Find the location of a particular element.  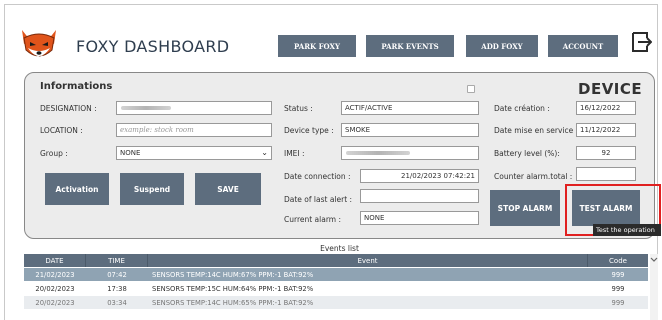

current-alarm-label: Current alarm : is located at coordinates (312, 219).